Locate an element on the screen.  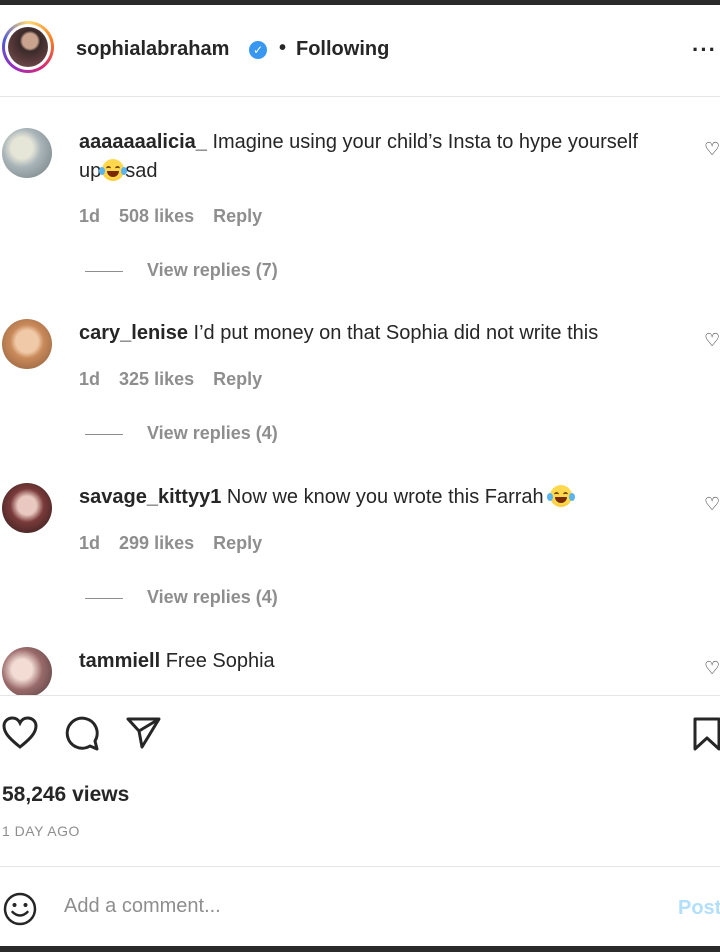
heart-icon is located at coordinates (20, 733).